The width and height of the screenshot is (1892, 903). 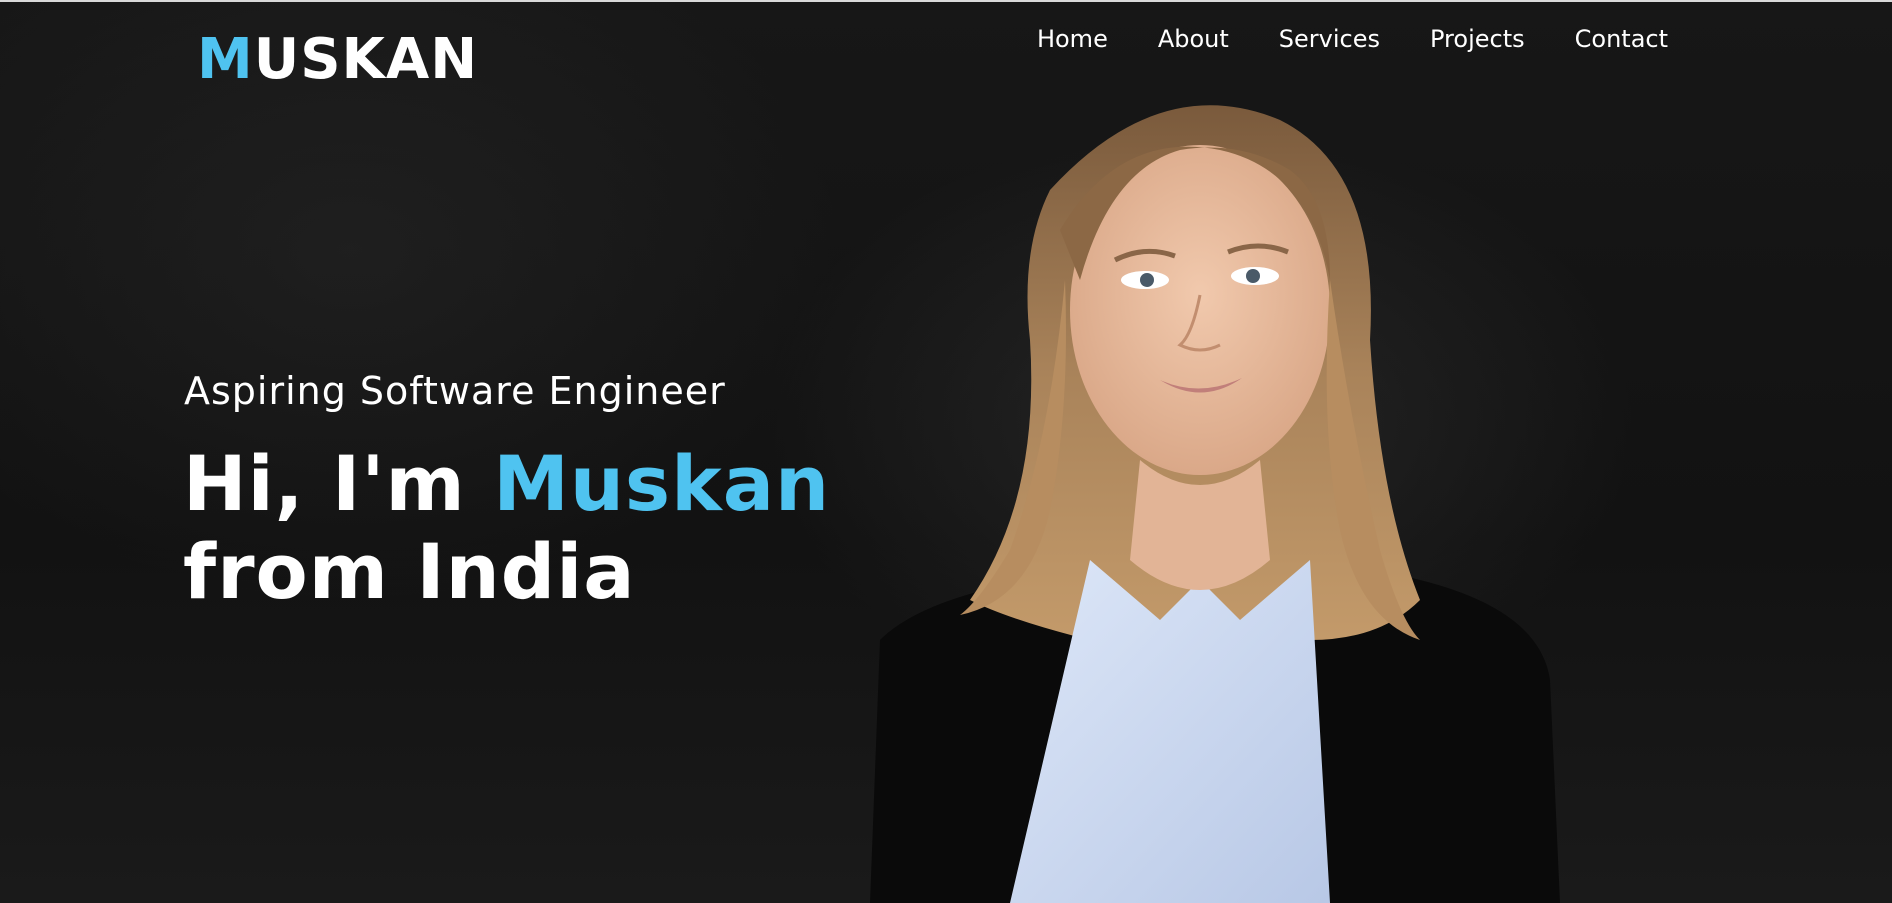 I want to click on hero-subtitle: Aspiring Software Engineer, so click(x=455, y=391).